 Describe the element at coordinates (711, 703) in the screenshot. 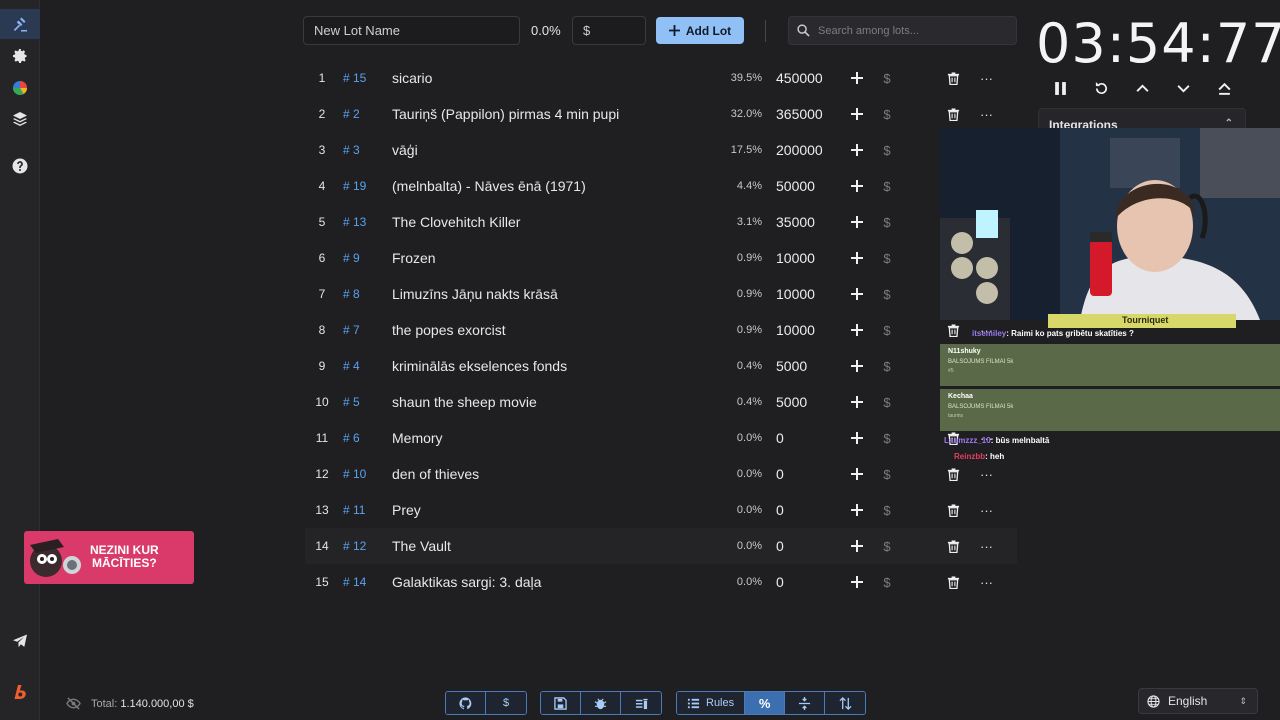

I see `rules-button: Rules` at that location.